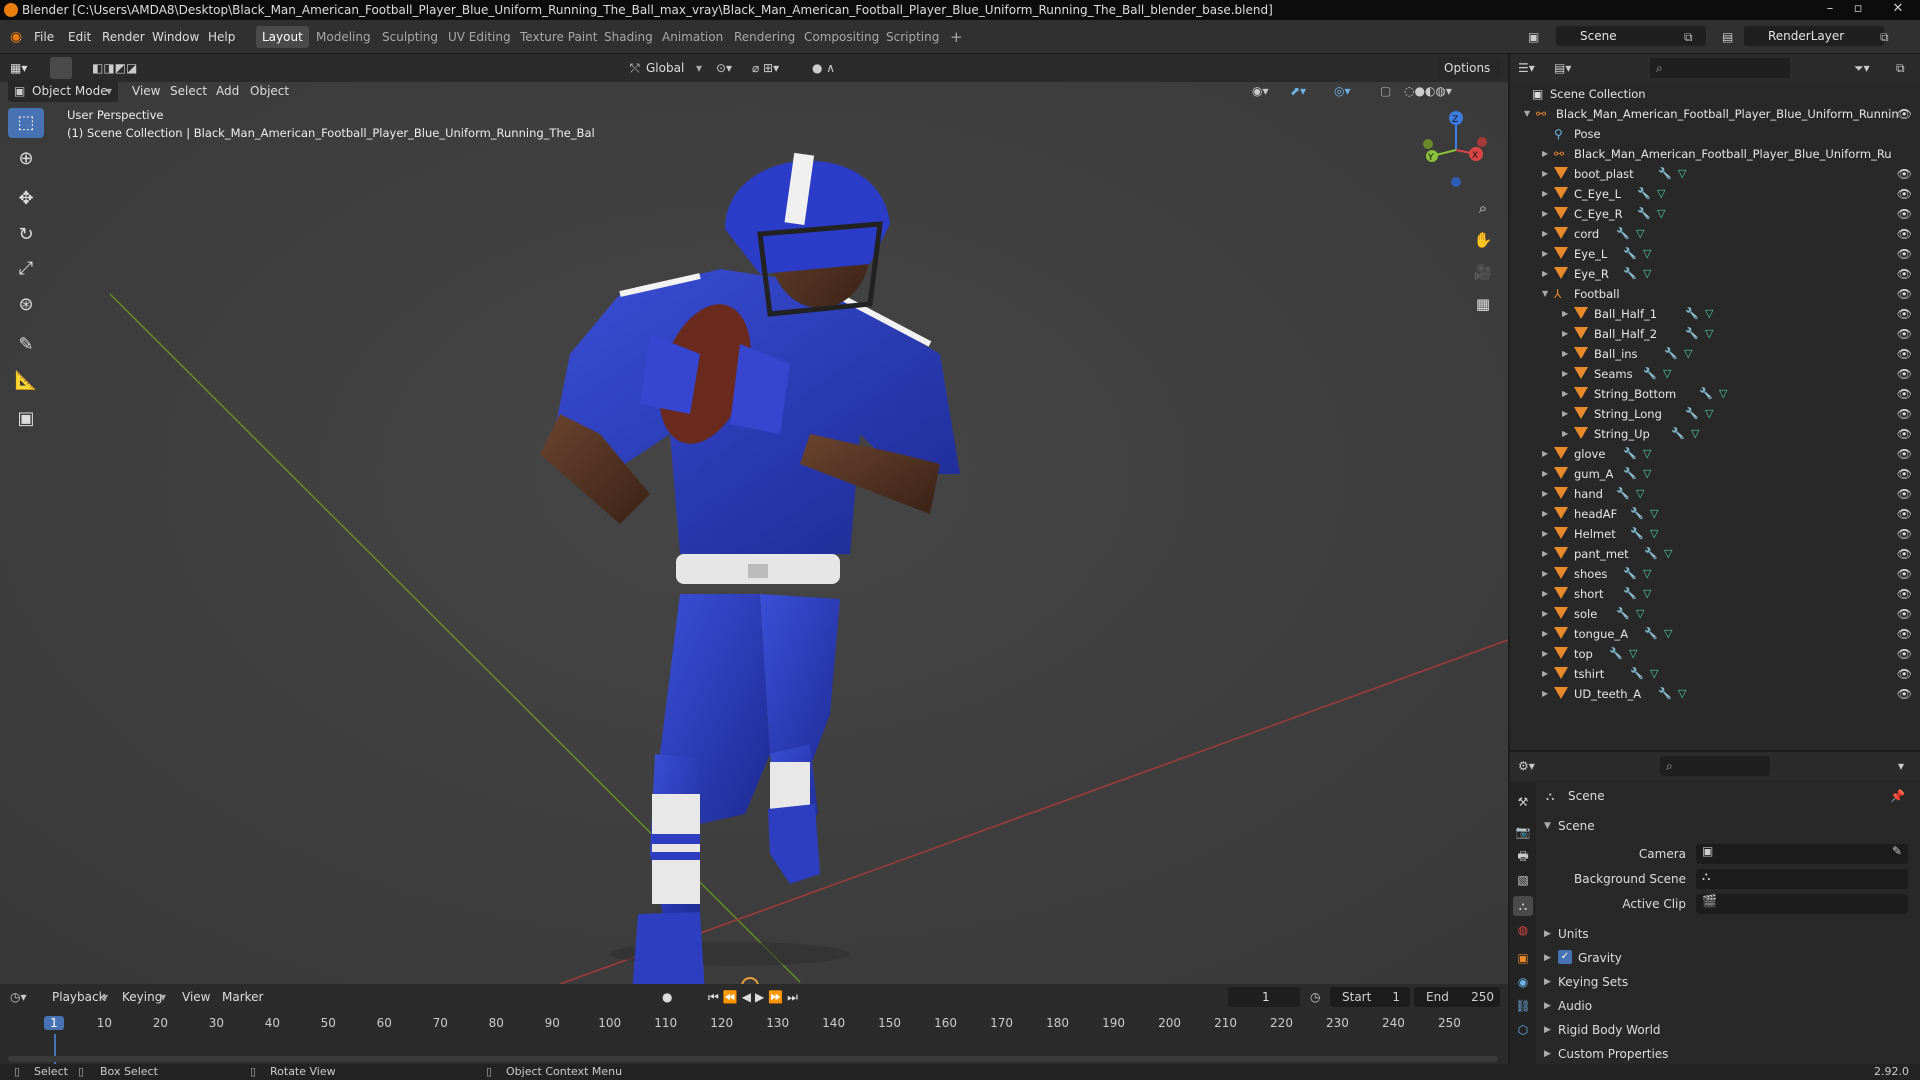  Describe the element at coordinates (1523, 802) in the screenshot. I see `tool-tab-icon: ⚒` at that location.